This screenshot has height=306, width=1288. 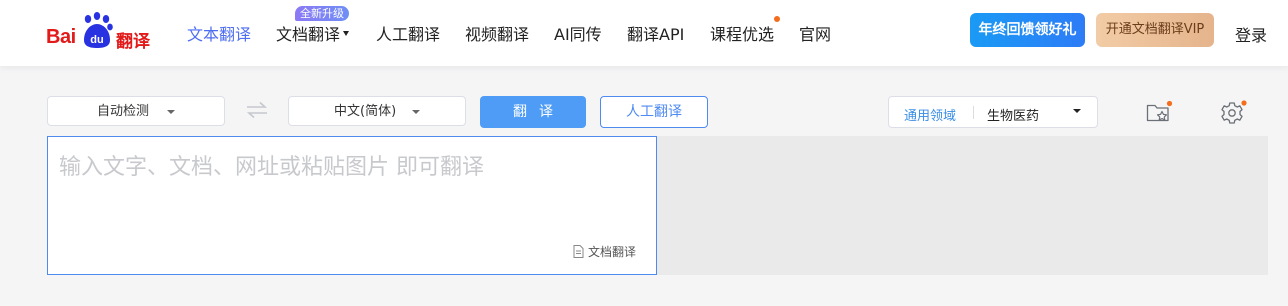 I want to click on logo-bai-text: Bai, so click(x=61, y=37).